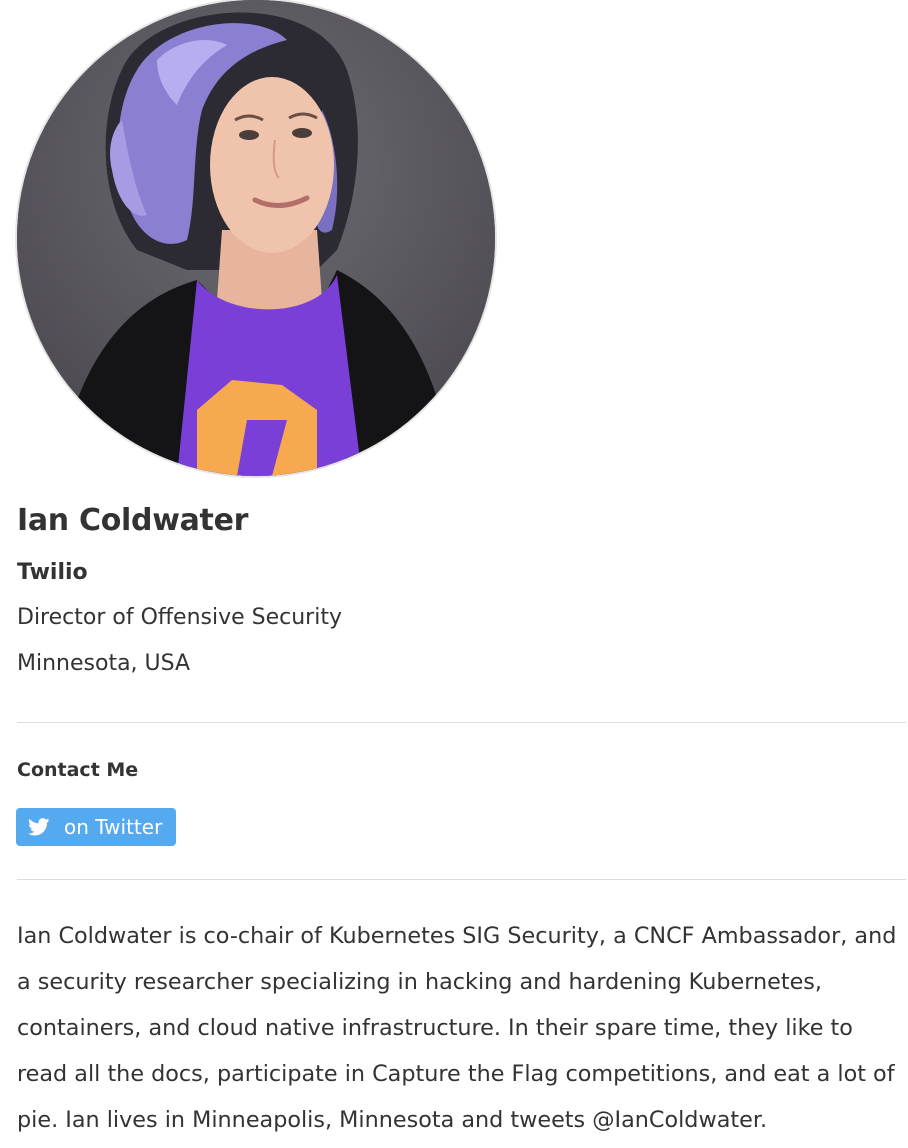  What do you see at coordinates (179, 617) in the screenshot?
I see `speaker-job-title: Director of Offensive Security` at bounding box center [179, 617].